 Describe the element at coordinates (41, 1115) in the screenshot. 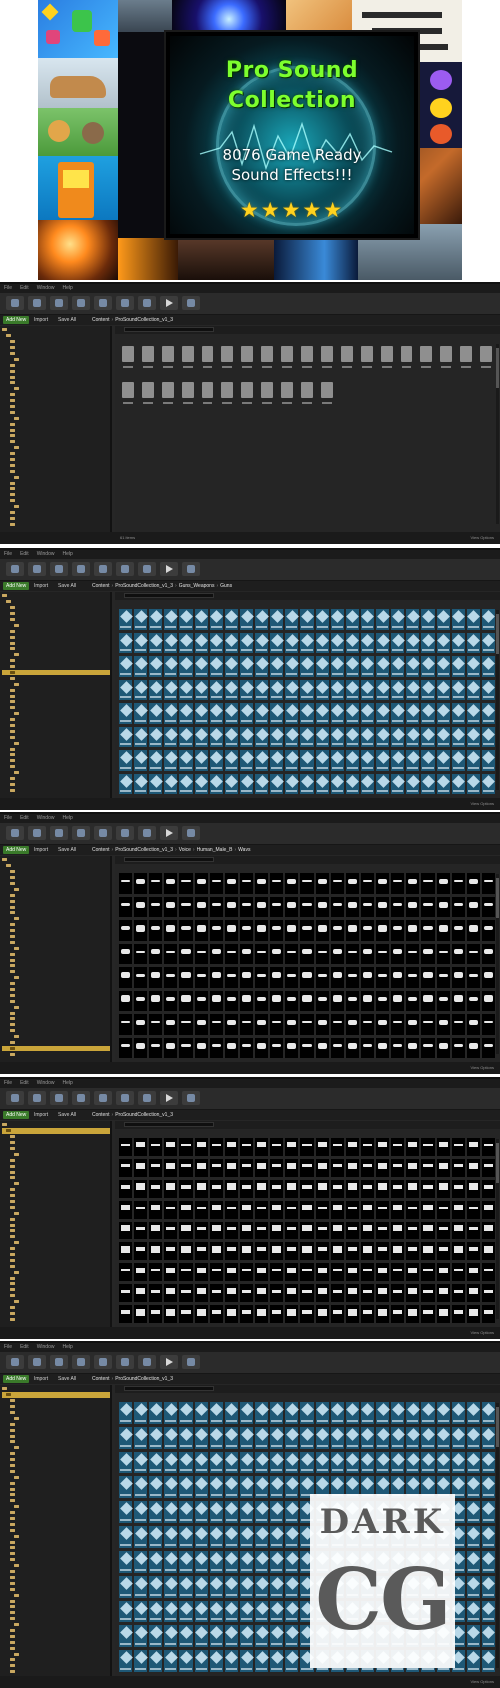

I see `import-button: Import` at that location.